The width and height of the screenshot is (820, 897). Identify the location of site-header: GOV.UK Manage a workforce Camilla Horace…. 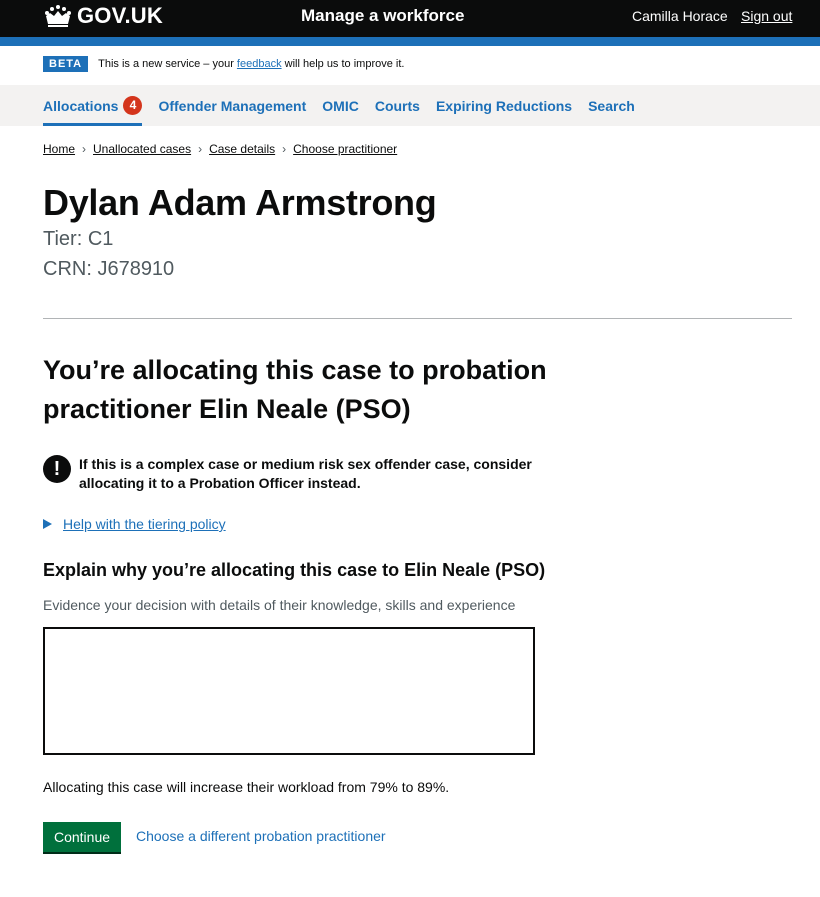
(410, 23).